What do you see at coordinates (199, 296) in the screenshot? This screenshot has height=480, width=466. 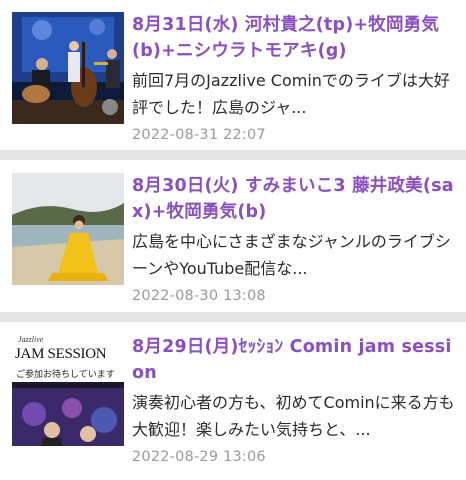 I see `post-date: 2022-08-30 13:08` at bounding box center [199, 296].